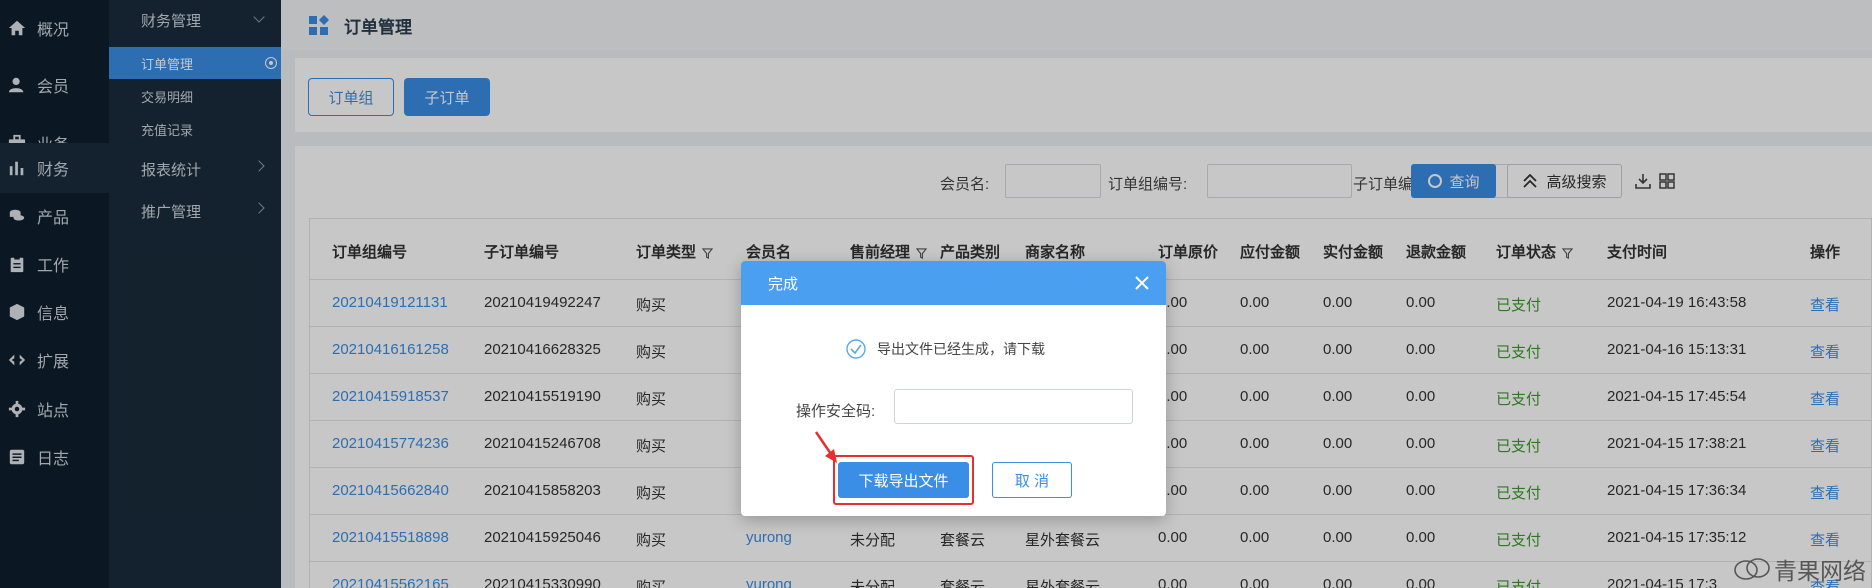 This screenshot has height=588, width=1872. Describe the element at coordinates (903, 480) in the screenshot. I see `download-export-button: 下载导出文件` at that location.